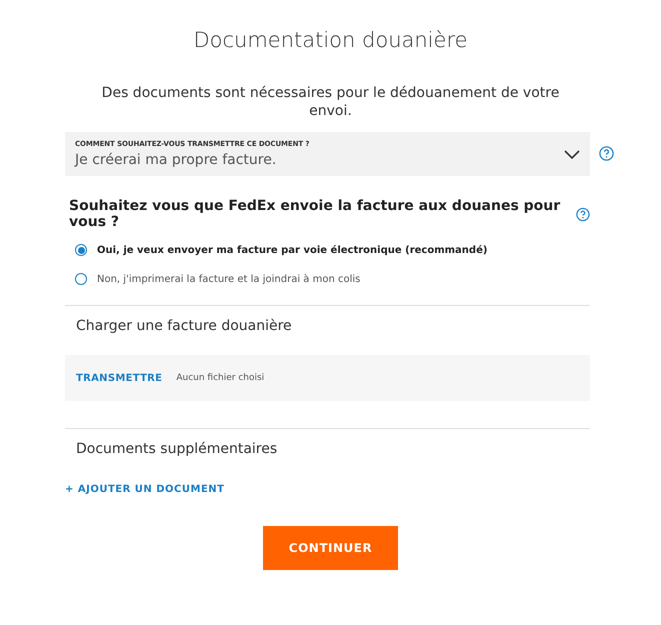 The height and width of the screenshot is (625, 661). What do you see at coordinates (144, 489) in the screenshot?
I see `add-document-link: + AJOUTER UN DOCUMENT` at bounding box center [144, 489].